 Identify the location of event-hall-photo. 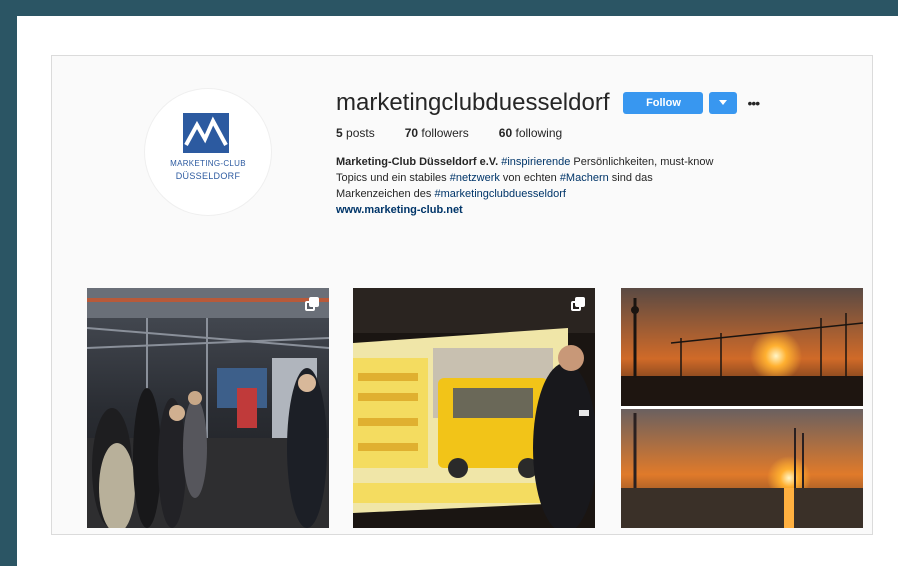
(208, 408).